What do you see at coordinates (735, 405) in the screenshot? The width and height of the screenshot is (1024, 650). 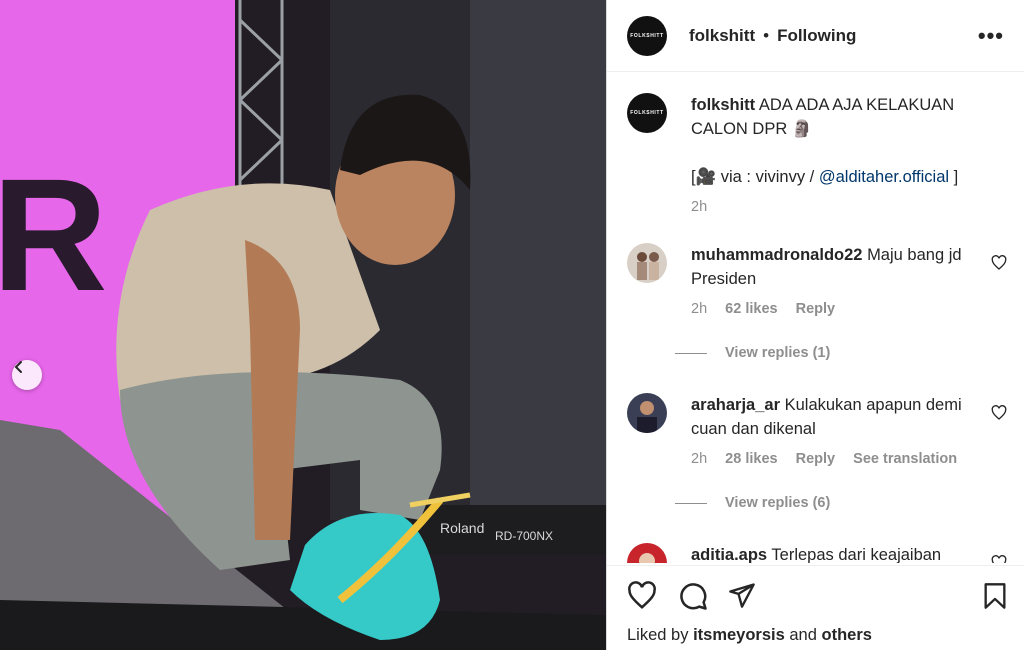 I see `comment-username: araharja_ar` at bounding box center [735, 405].